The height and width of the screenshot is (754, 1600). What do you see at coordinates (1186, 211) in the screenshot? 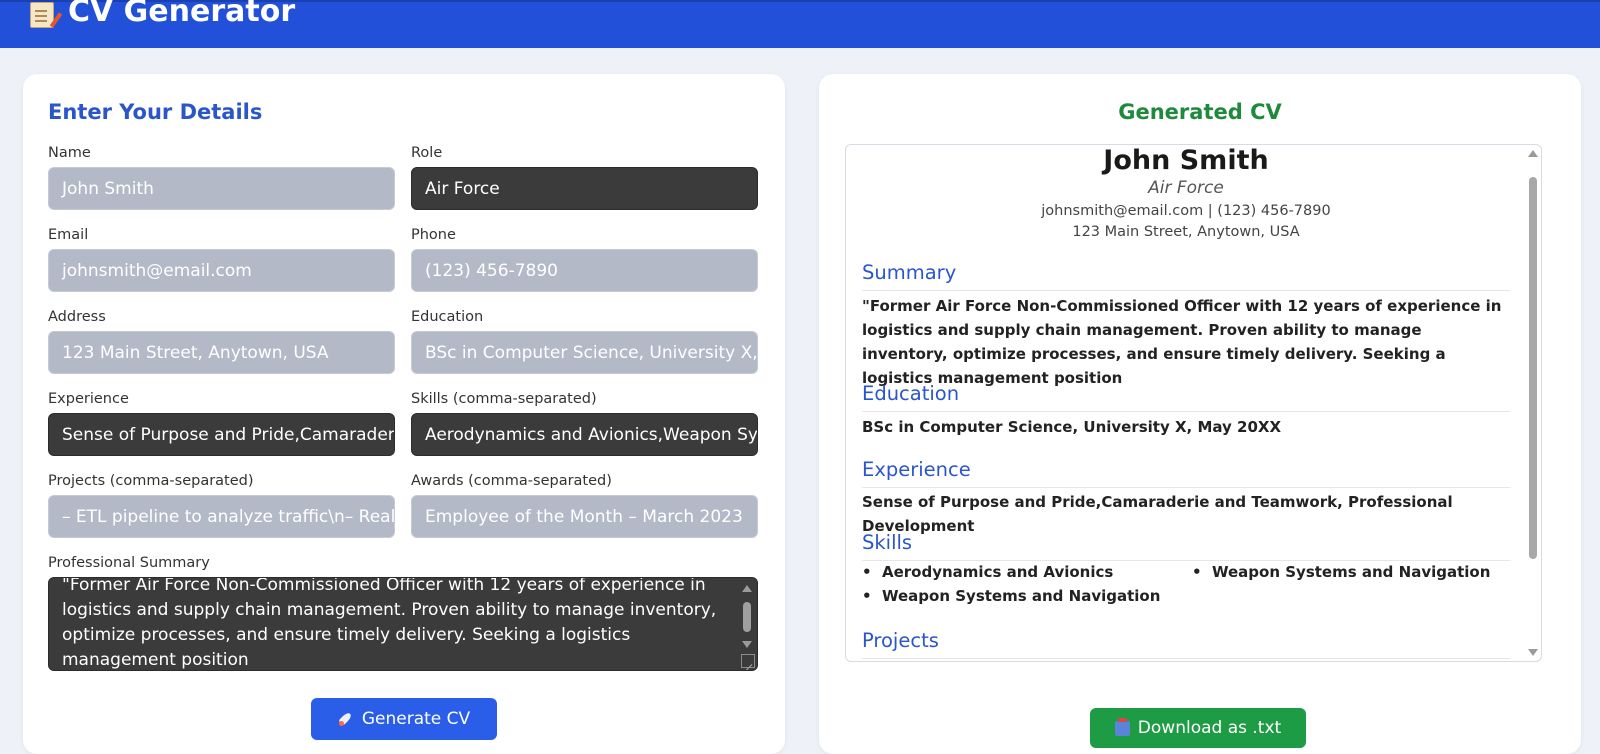
I see `cv-contact: johnsmith@email.com | (123) 456-7890` at bounding box center [1186, 211].